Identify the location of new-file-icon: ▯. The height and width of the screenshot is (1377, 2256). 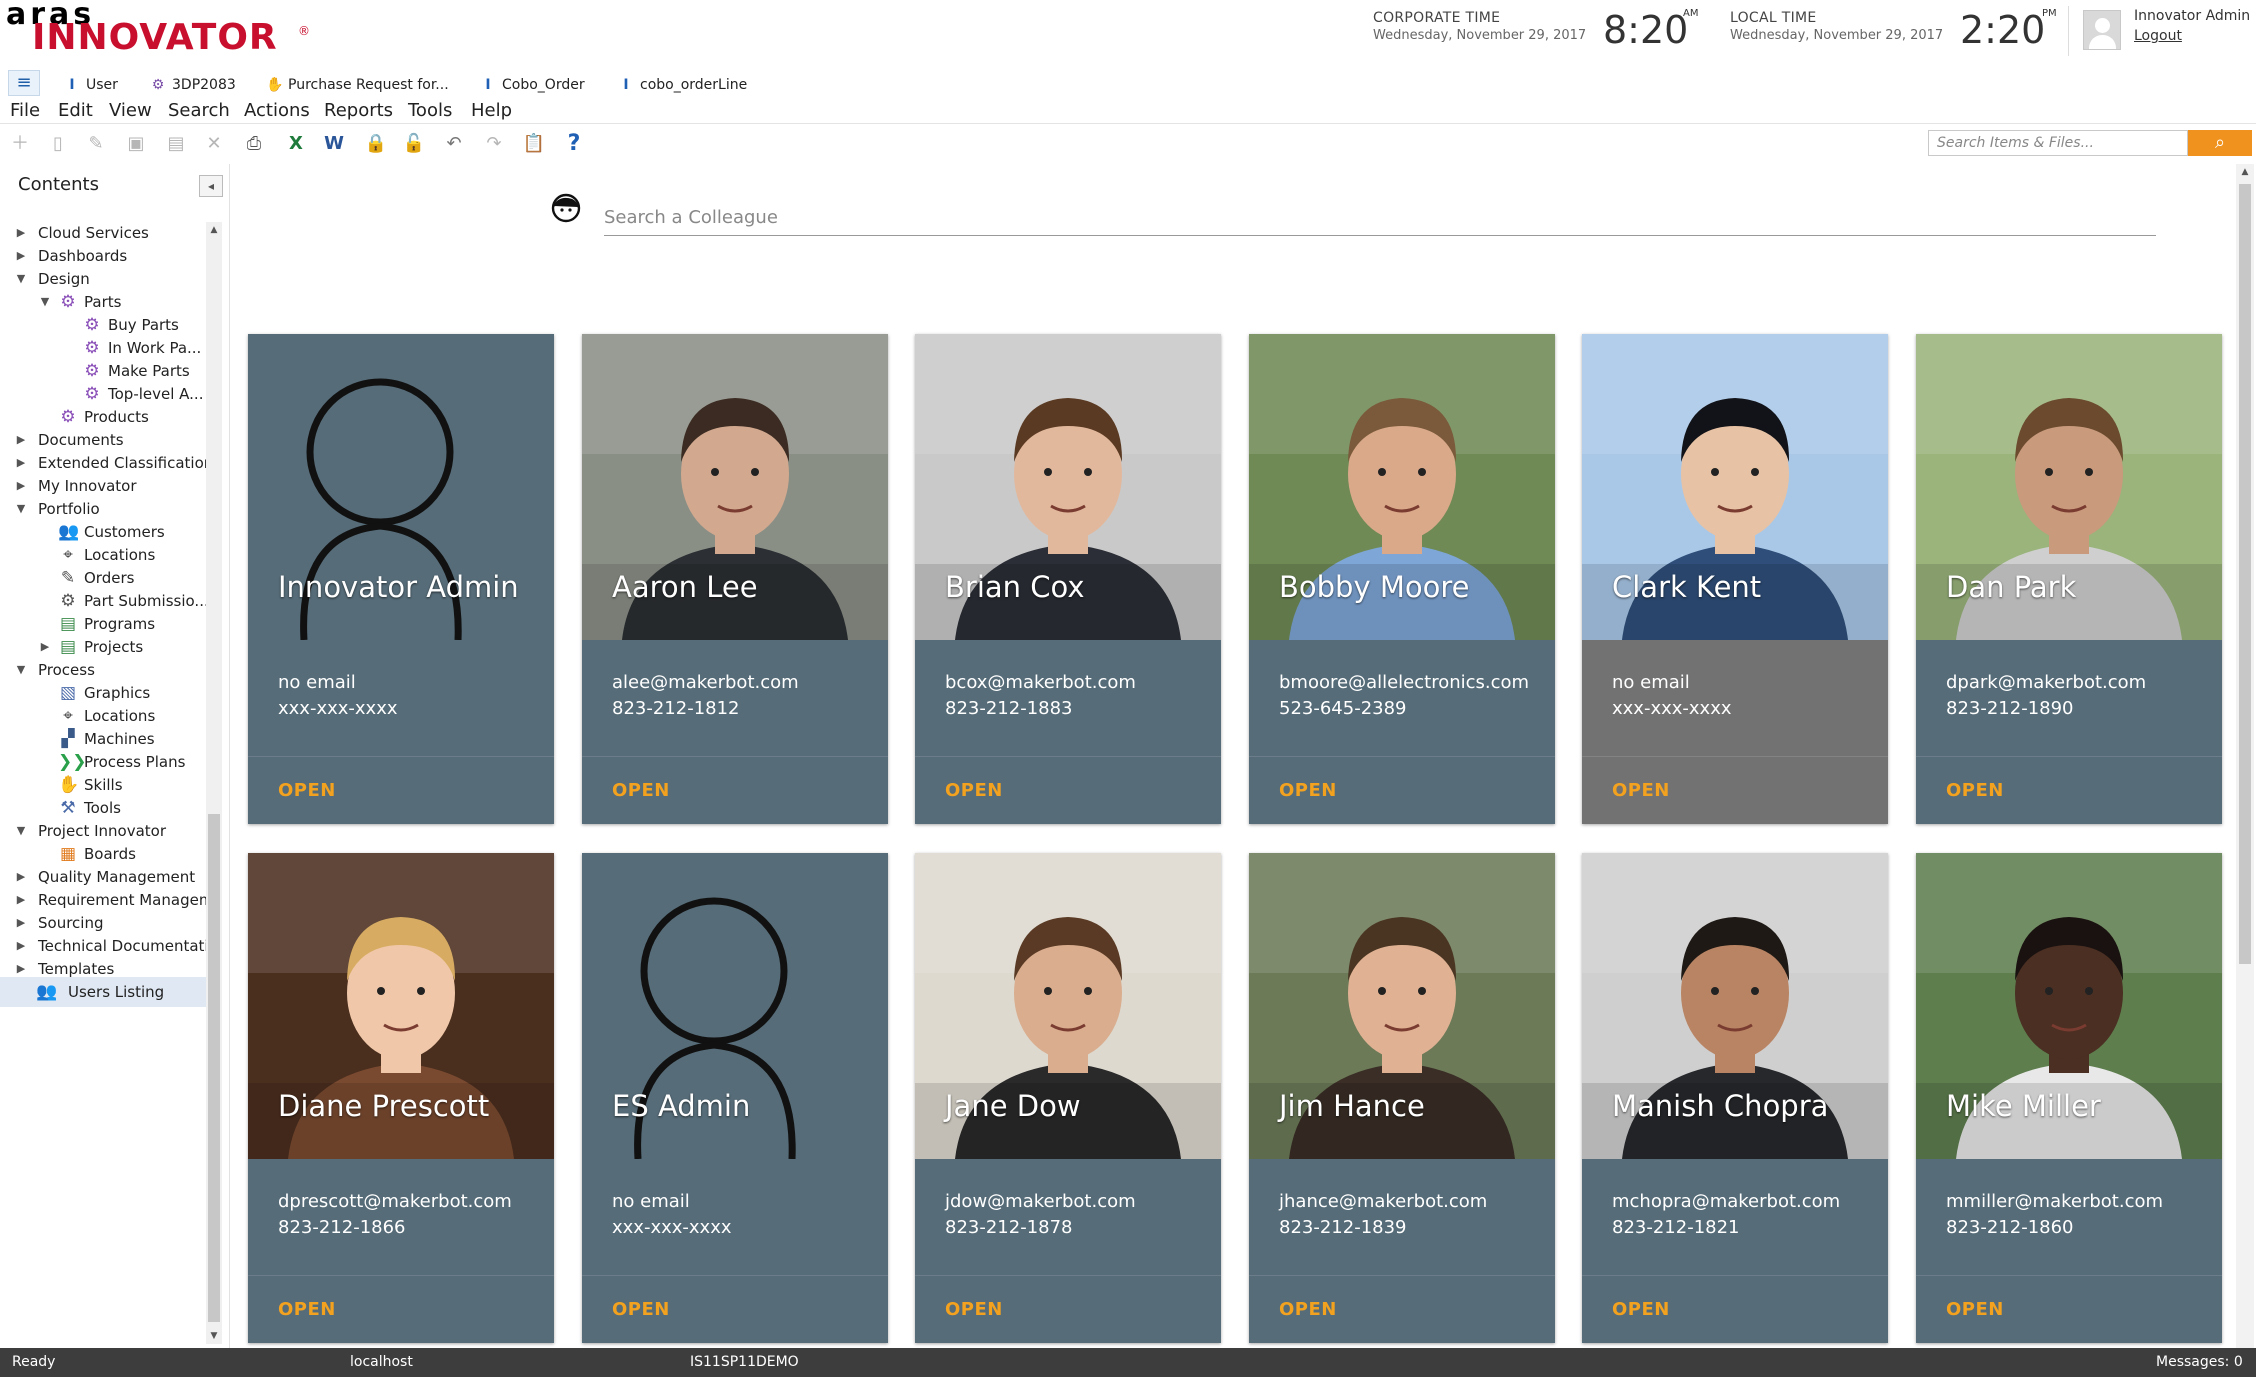
(58, 144).